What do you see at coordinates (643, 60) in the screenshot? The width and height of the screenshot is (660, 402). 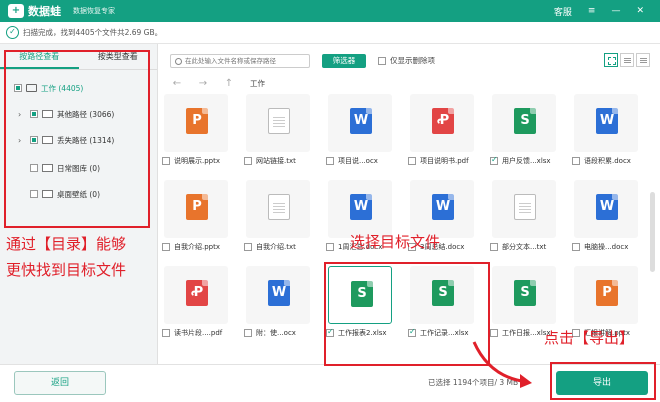 I see `detail-view-icon` at bounding box center [643, 60].